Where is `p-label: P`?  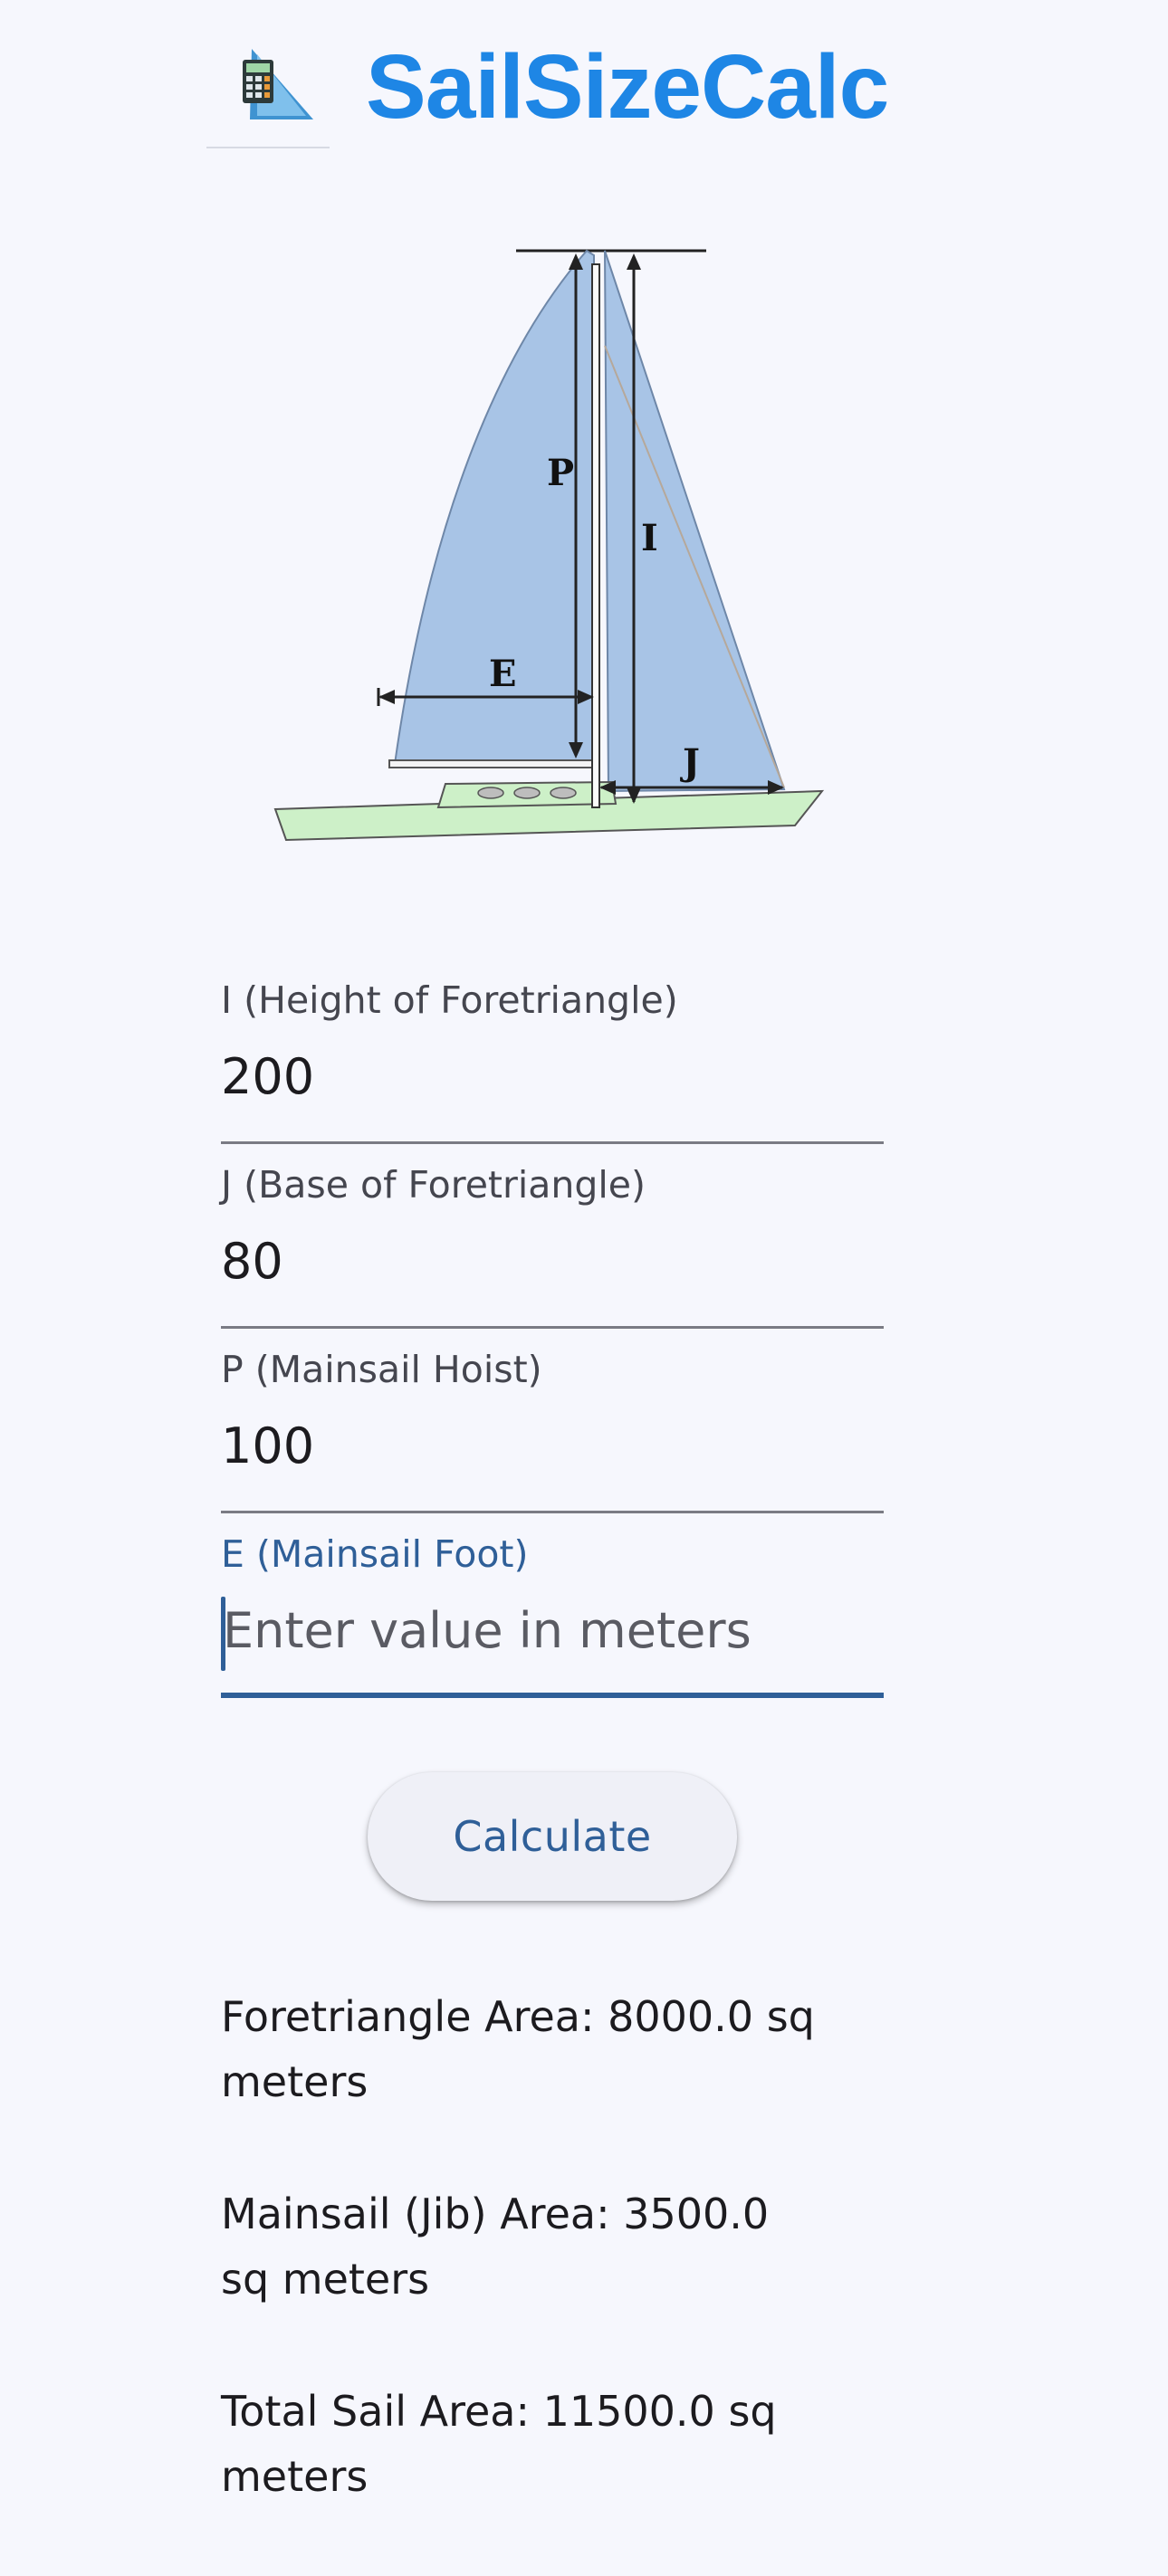 p-label: P is located at coordinates (560, 473).